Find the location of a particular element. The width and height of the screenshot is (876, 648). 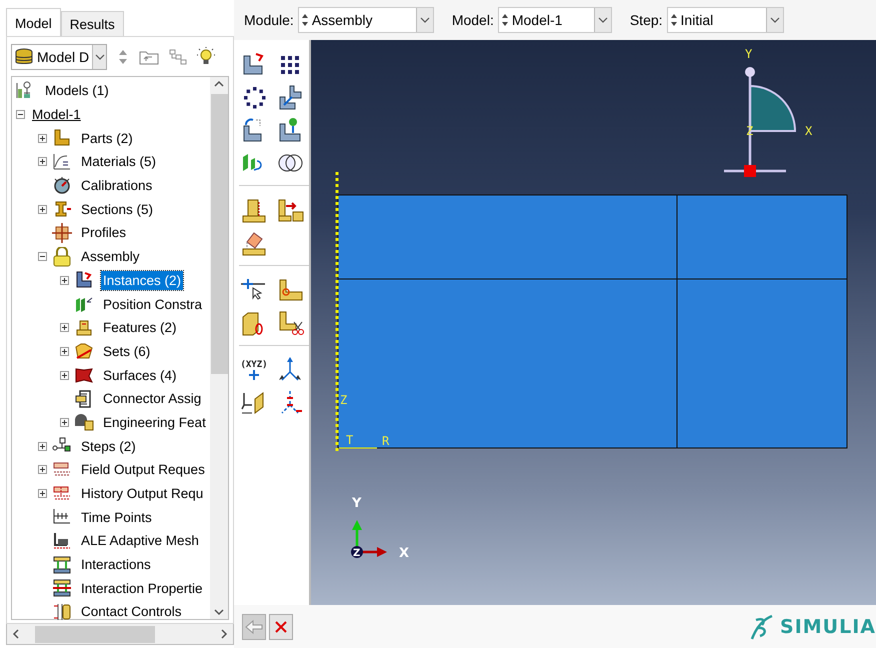

tree-item: Engineering Feat is located at coordinates (154, 422).